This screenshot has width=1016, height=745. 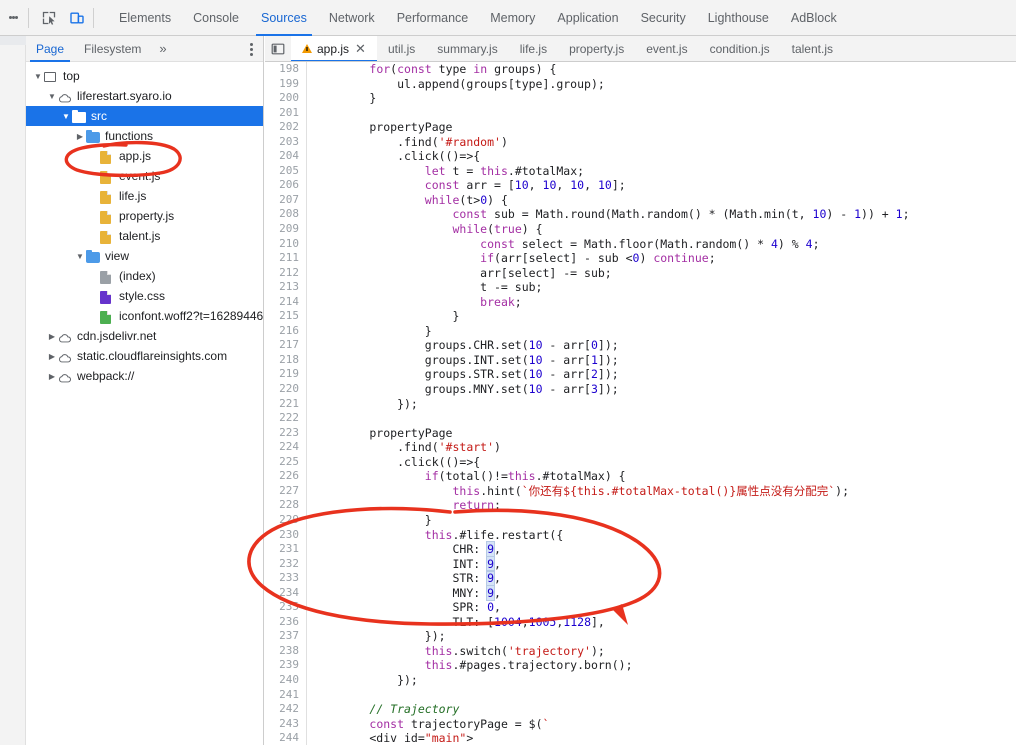 What do you see at coordinates (360, 48) in the screenshot?
I see `close-icon: ✕` at bounding box center [360, 48].